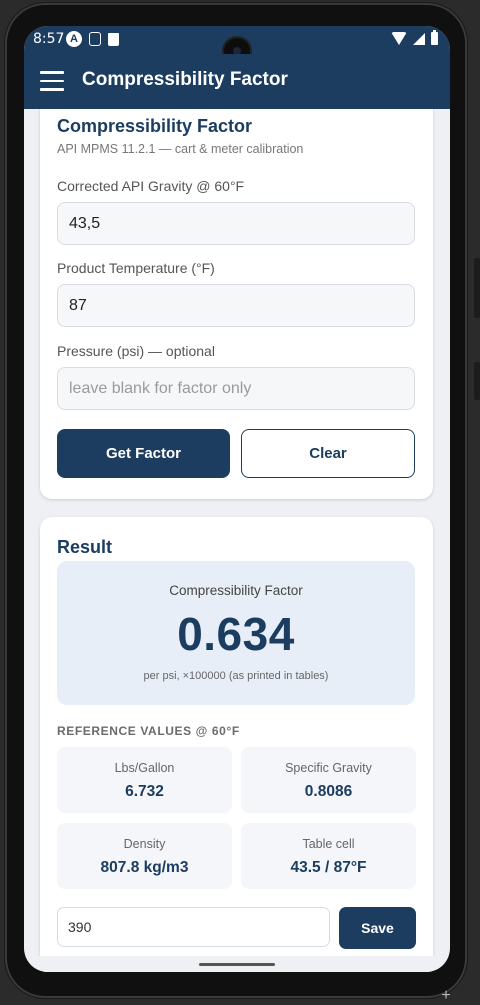 Image resolution: width=480 pixels, height=1005 pixels. What do you see at coordinates (446, 995) in the screenshot?
I see `plus-icon: +` at bounding box center [446, 995].